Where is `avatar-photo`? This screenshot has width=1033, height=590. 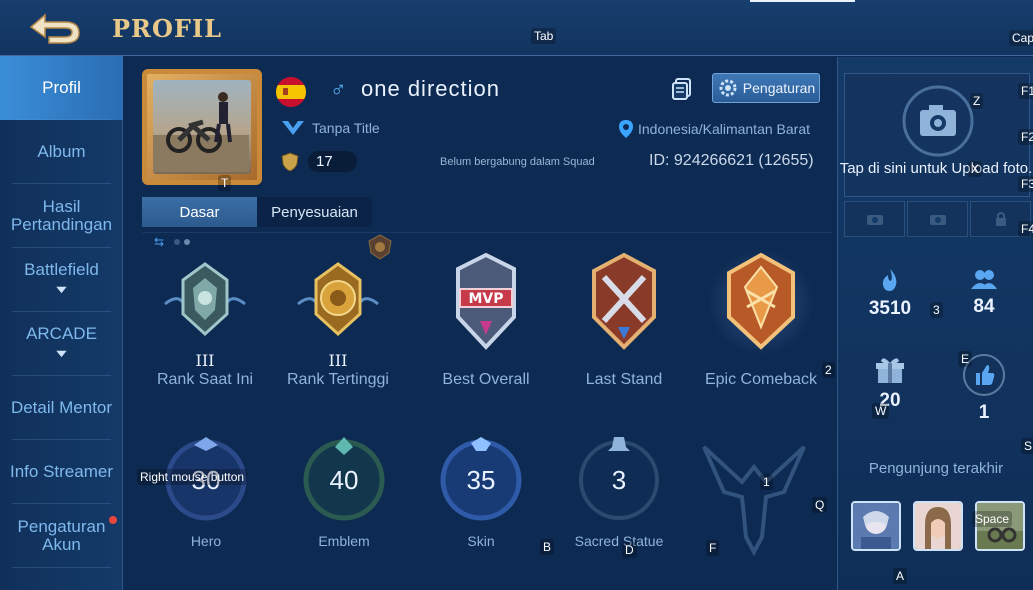 avatar-photo is located at coordinates (202, 127).